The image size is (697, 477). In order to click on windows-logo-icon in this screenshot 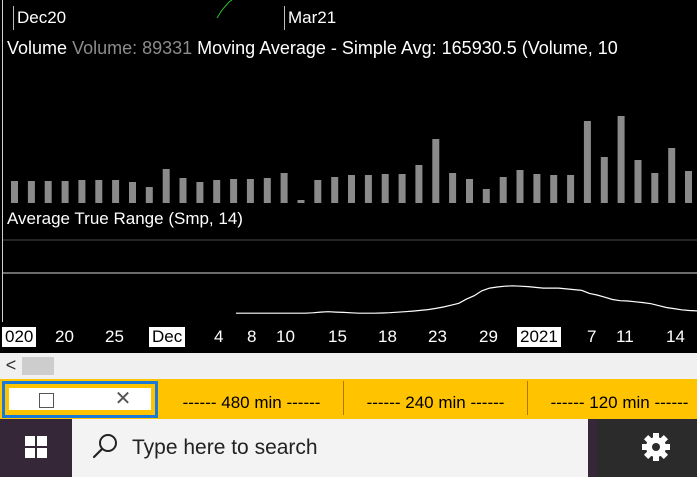, I will do `click(36, 447)`.